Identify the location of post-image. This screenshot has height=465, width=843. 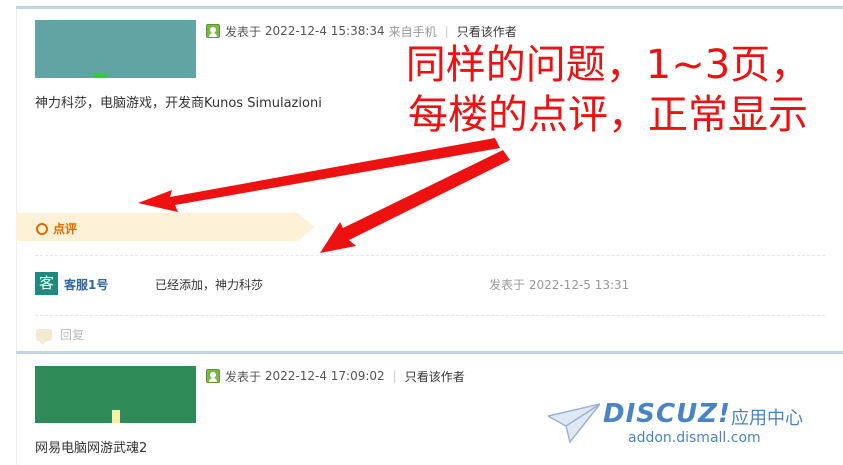
(115, 394).